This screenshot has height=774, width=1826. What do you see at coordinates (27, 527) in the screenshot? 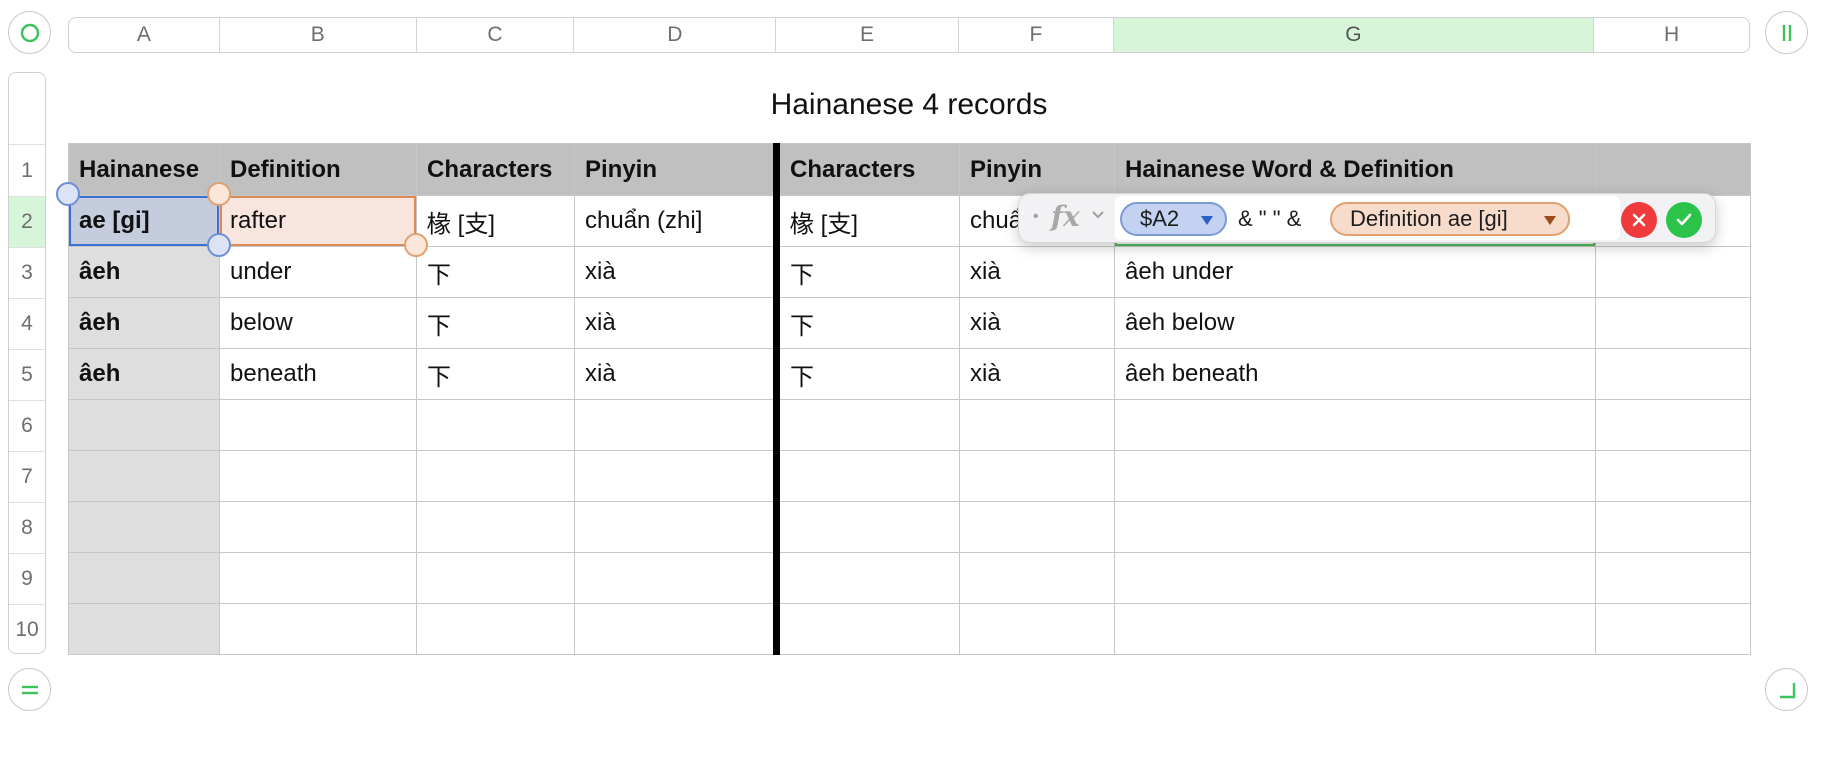
I see `row-header-8: 8` at bounding box center [27, 527].